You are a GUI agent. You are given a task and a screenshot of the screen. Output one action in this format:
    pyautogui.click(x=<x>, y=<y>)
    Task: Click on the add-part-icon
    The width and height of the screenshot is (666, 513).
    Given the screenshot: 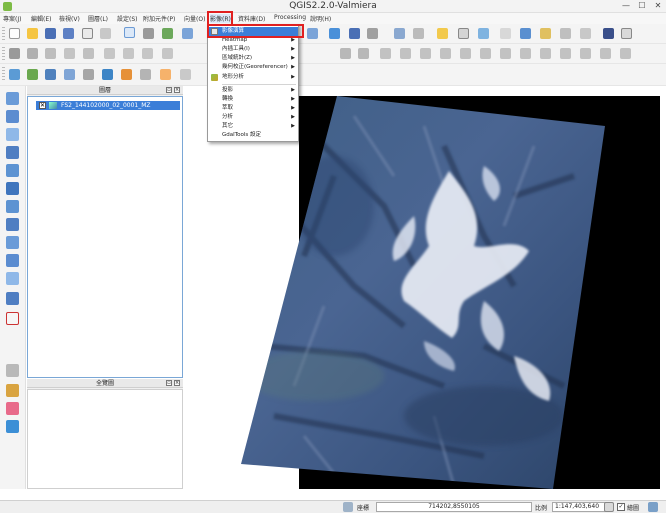 What is the action you would take?
    pyautogui.click(x=425, y=53)
    